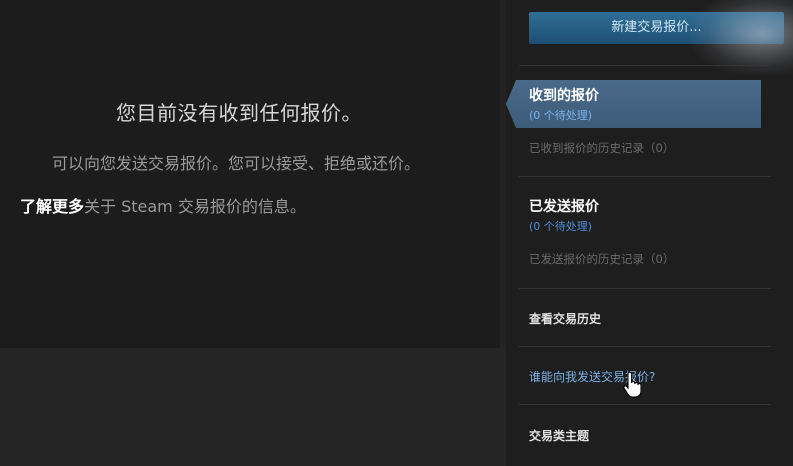 The height and width of the screenshot is (466, 793). Describe the element at coordinates (559, 435) in the screenshot. I see `trading-topics-link: 交易类主题` at that location.